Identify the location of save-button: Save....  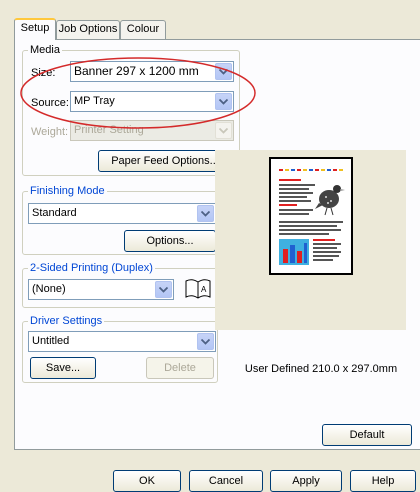
(63, 368).